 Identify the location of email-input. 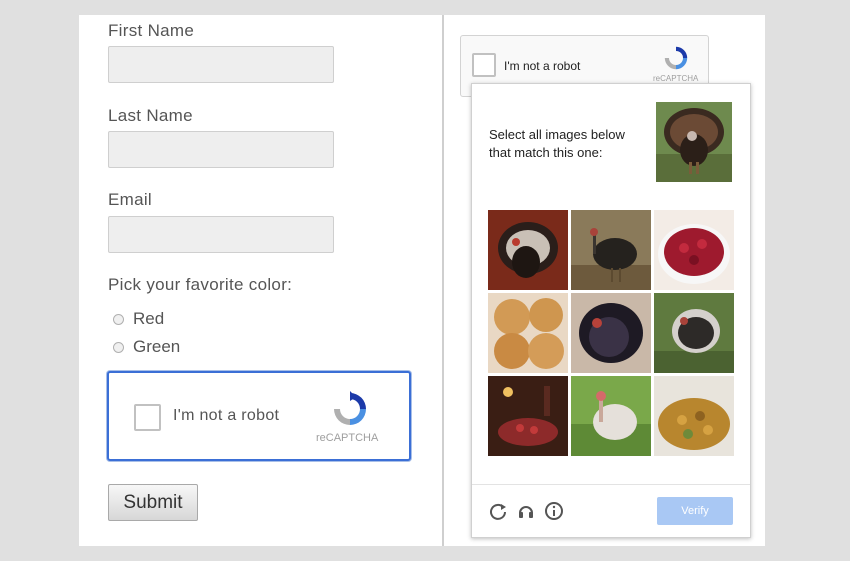
(221, 234).